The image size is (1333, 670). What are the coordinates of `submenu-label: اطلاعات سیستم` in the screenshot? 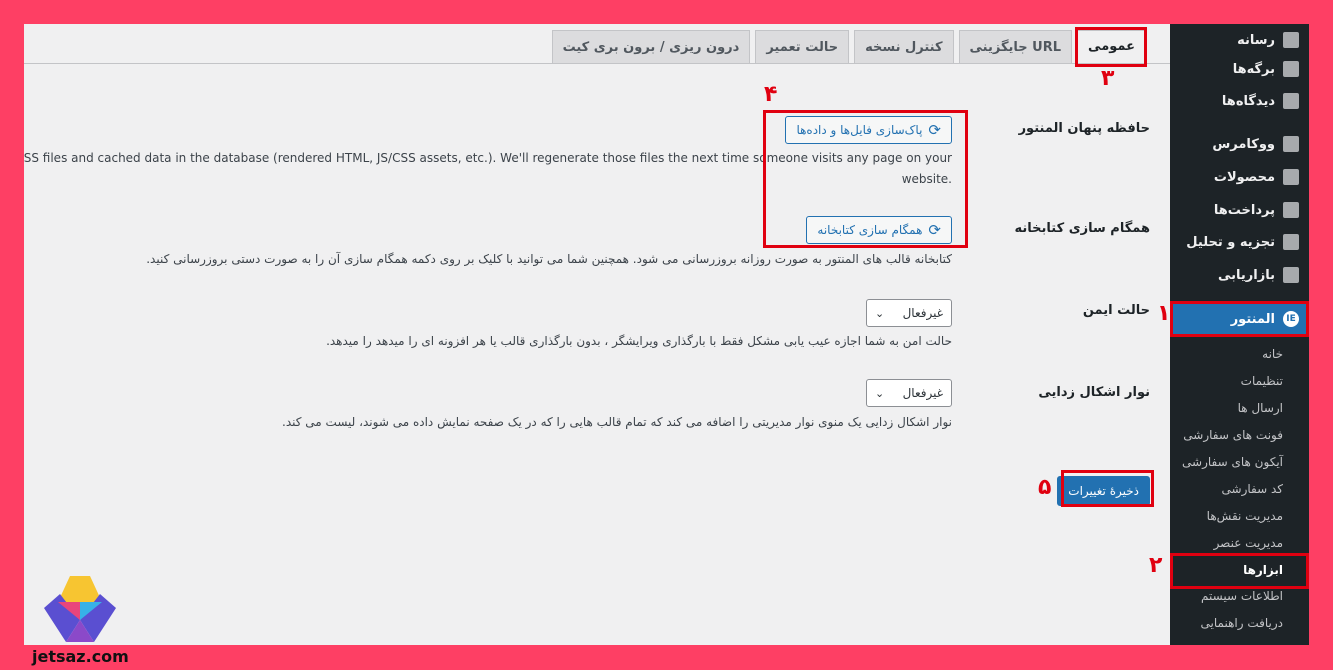 It's located at (1242, 595).